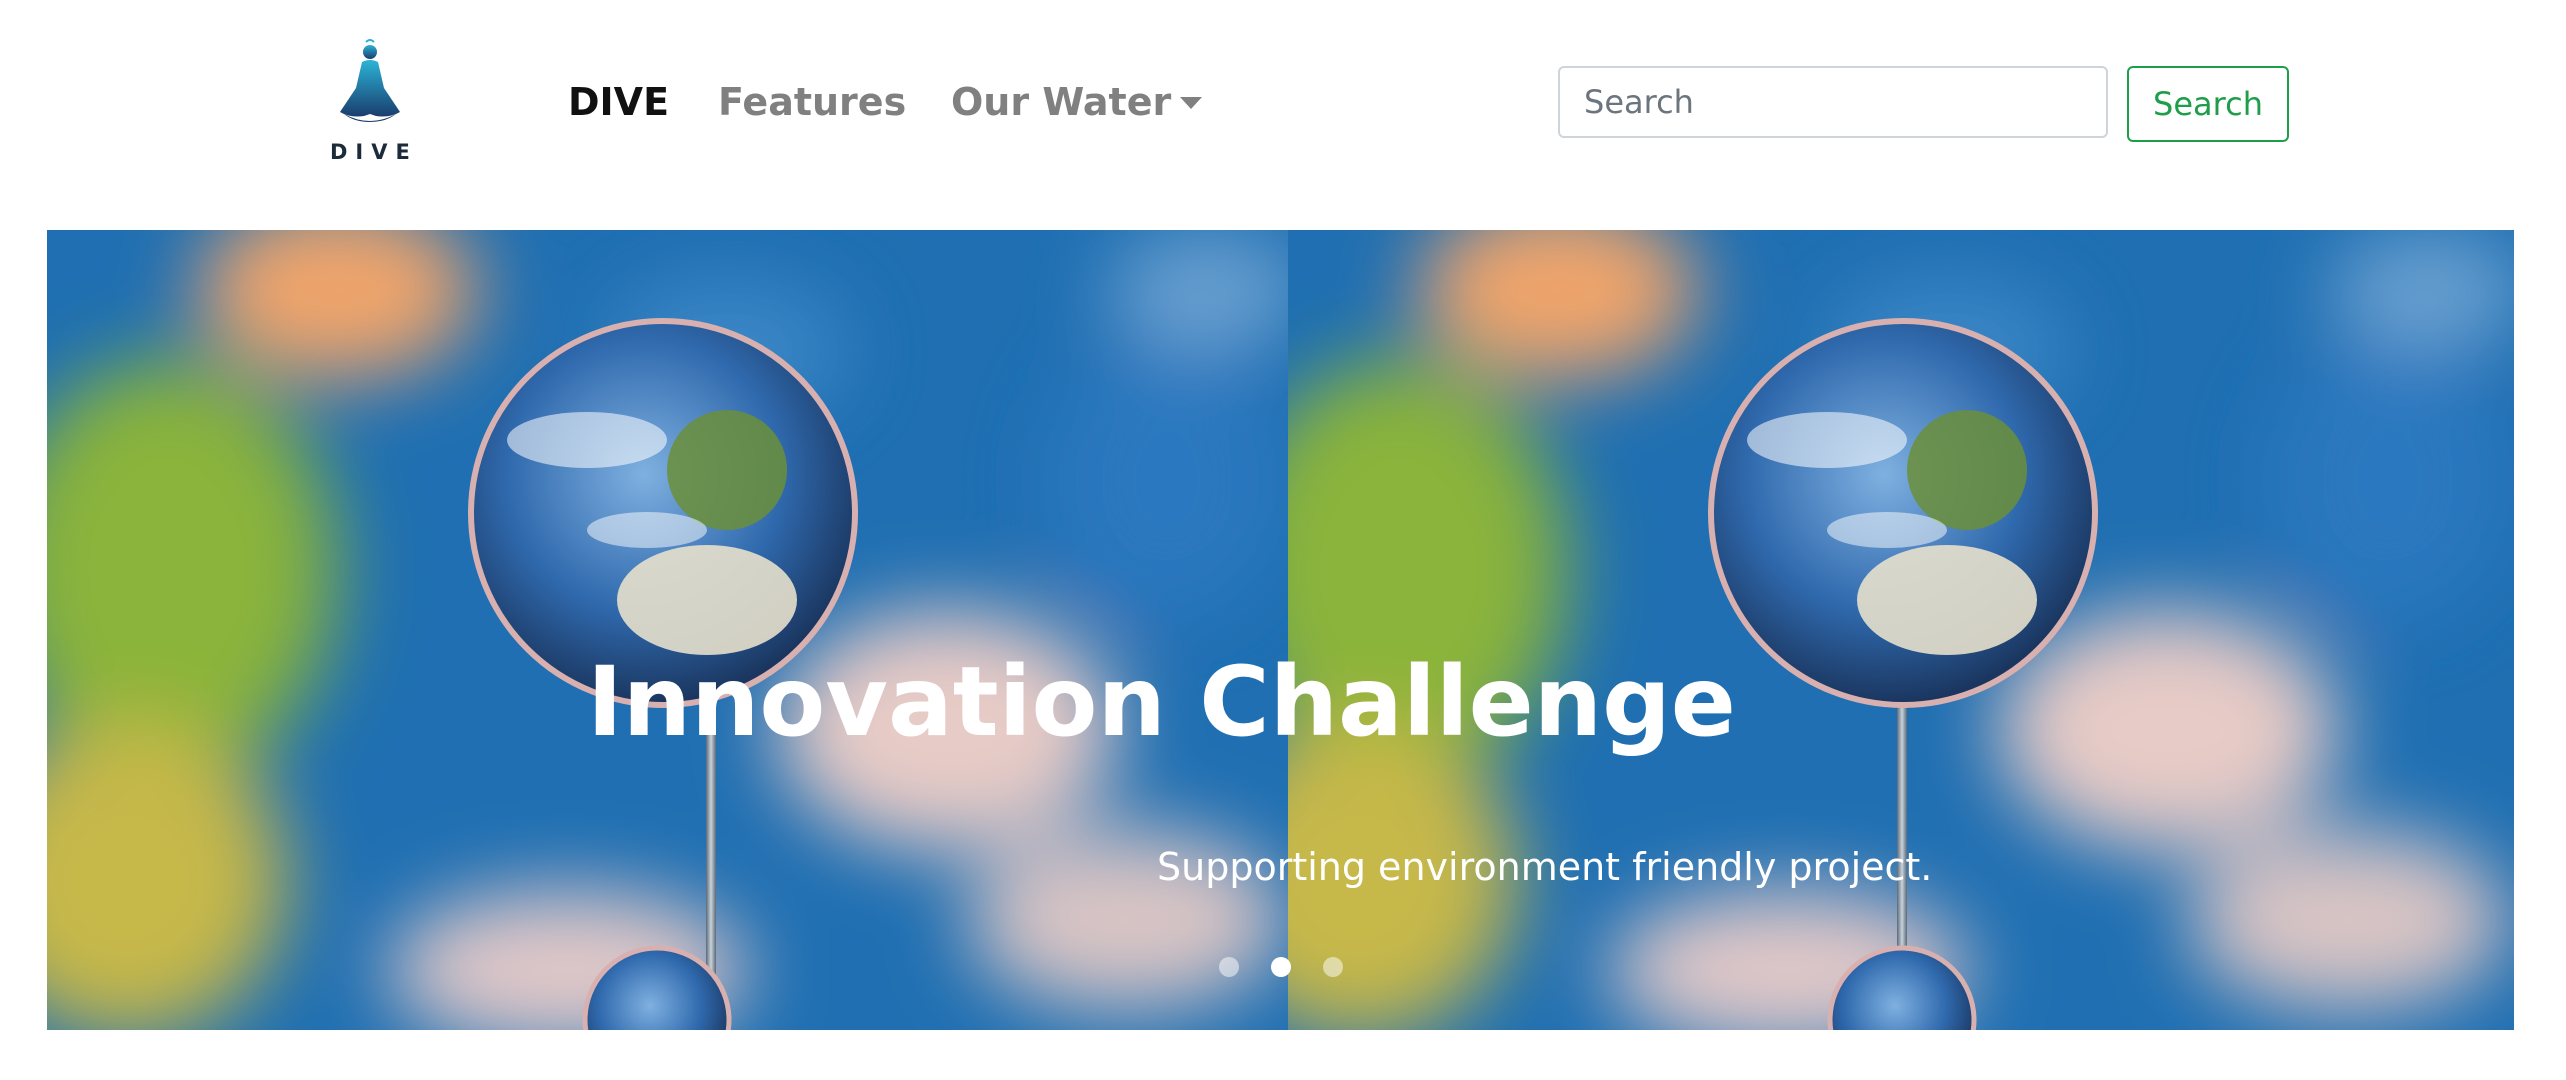 The height and width of the screenshot is (1080, 2566). Describe the element at coordinates (618, 102) in the screenshot. I see `nav-brand-link: DIVE` at that location.